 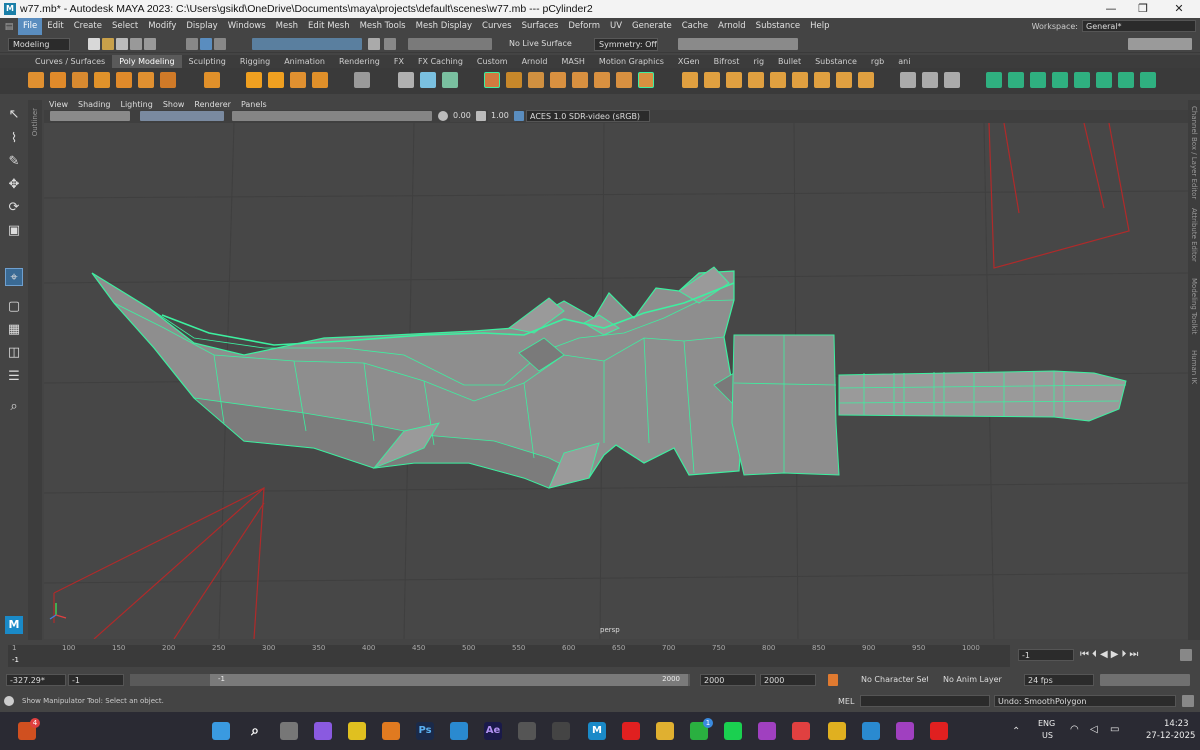 I want to click on shelf-tab-rig: rig, so click(x=758, y=61).